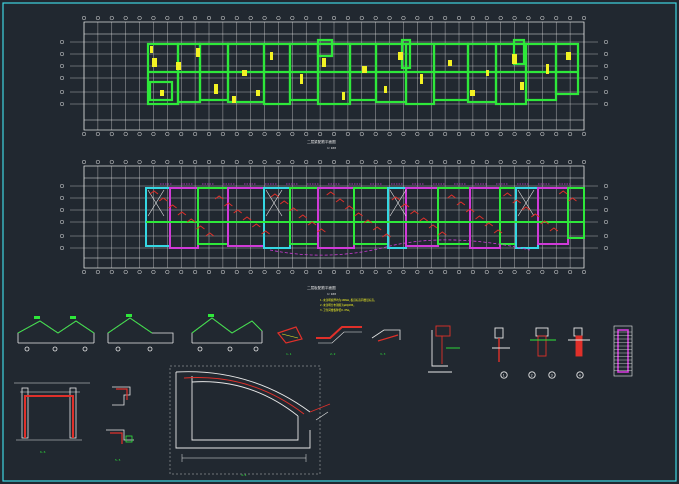  Describe the element at coordinates (244, 475) in the screenshot. I see `curved-section-label: 4-4` at that location.